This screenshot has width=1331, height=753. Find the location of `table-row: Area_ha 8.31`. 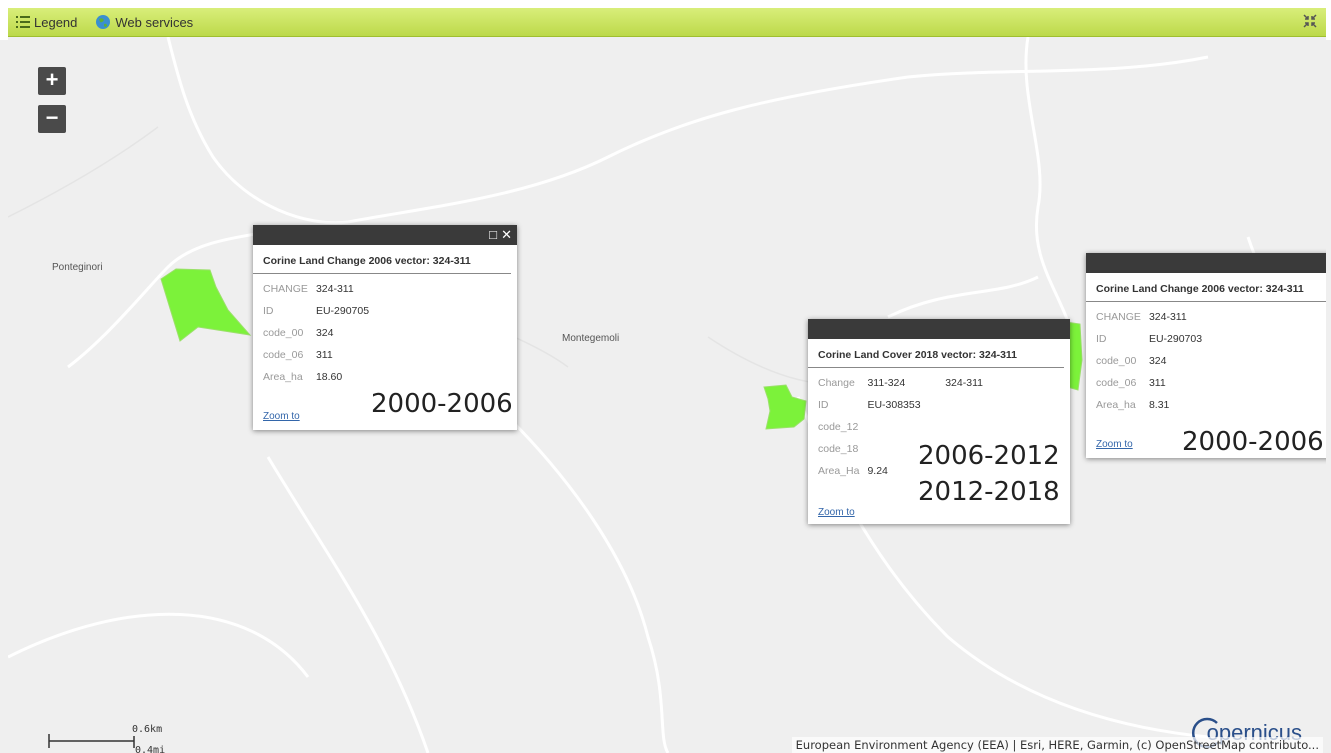

table-row: Area_ha 8.31 is located at coordinates (1149, 405).